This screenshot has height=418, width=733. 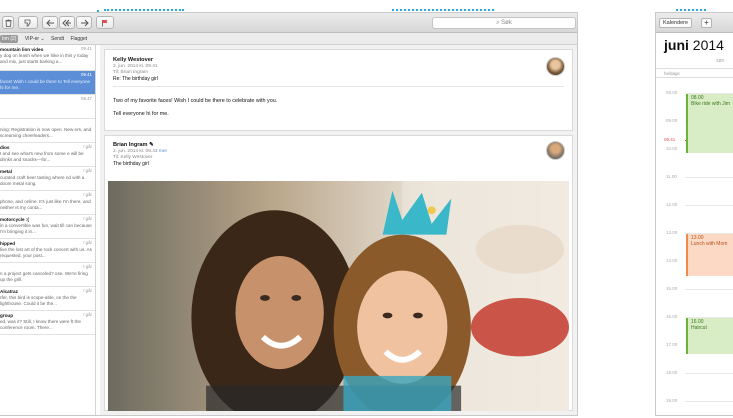 What do you see at coordinates (694, 73) in the screenshot?
I see `all-day-row: heldags` at bounding box center [694, 73].